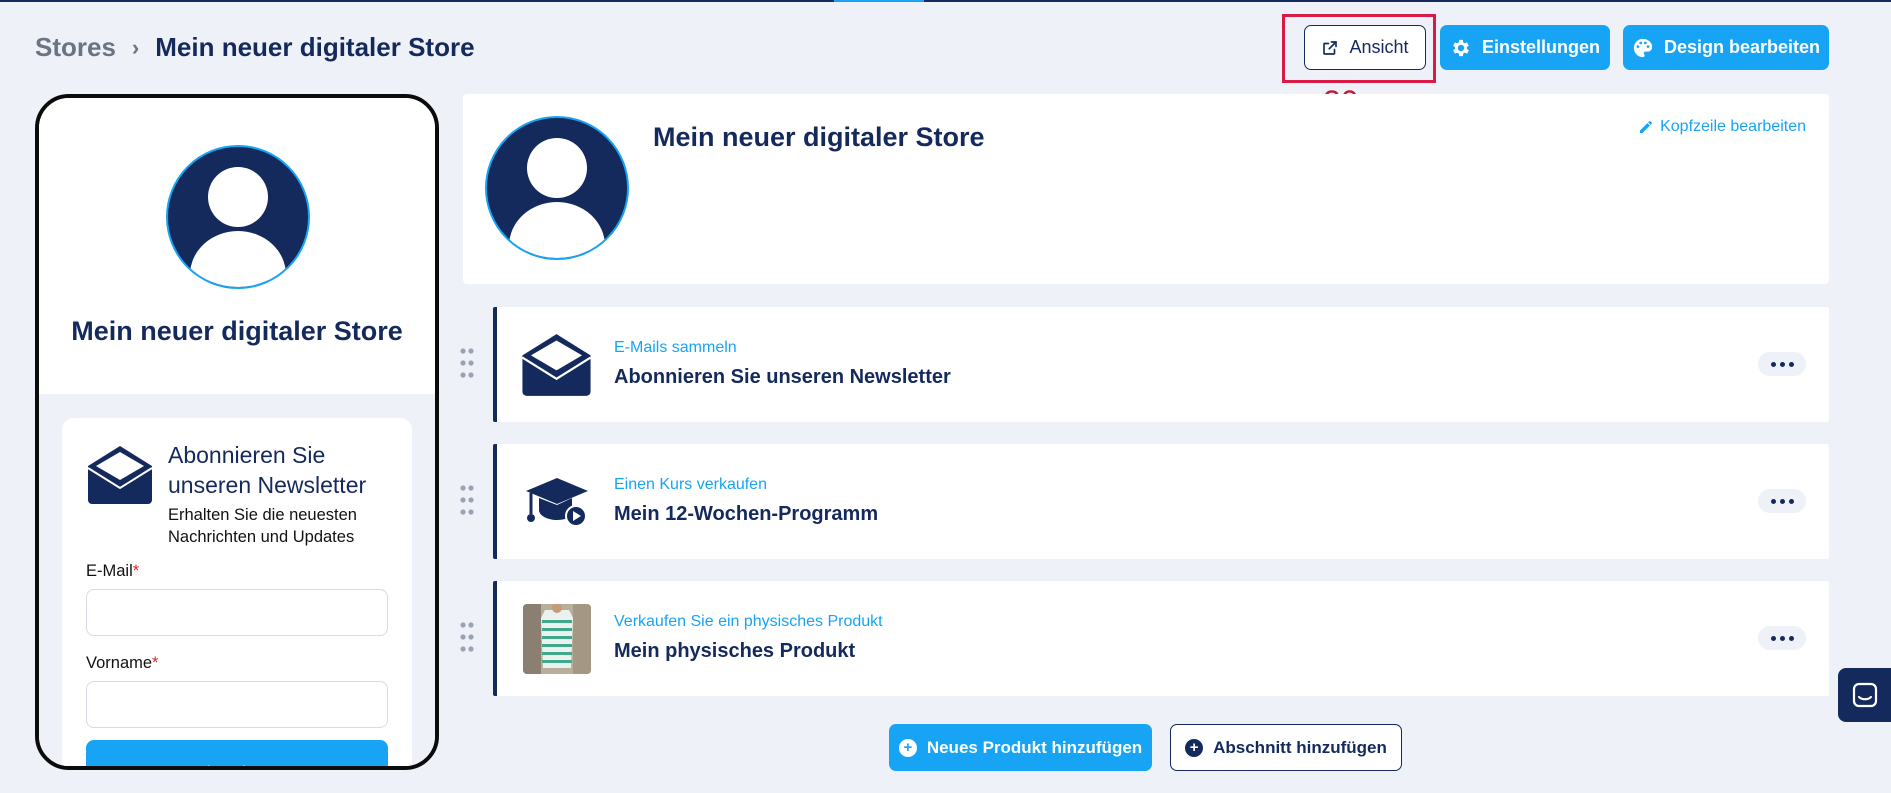  I want to click on breadcrumb-current: Mein neuer digitaler Store, so click(315, 47).